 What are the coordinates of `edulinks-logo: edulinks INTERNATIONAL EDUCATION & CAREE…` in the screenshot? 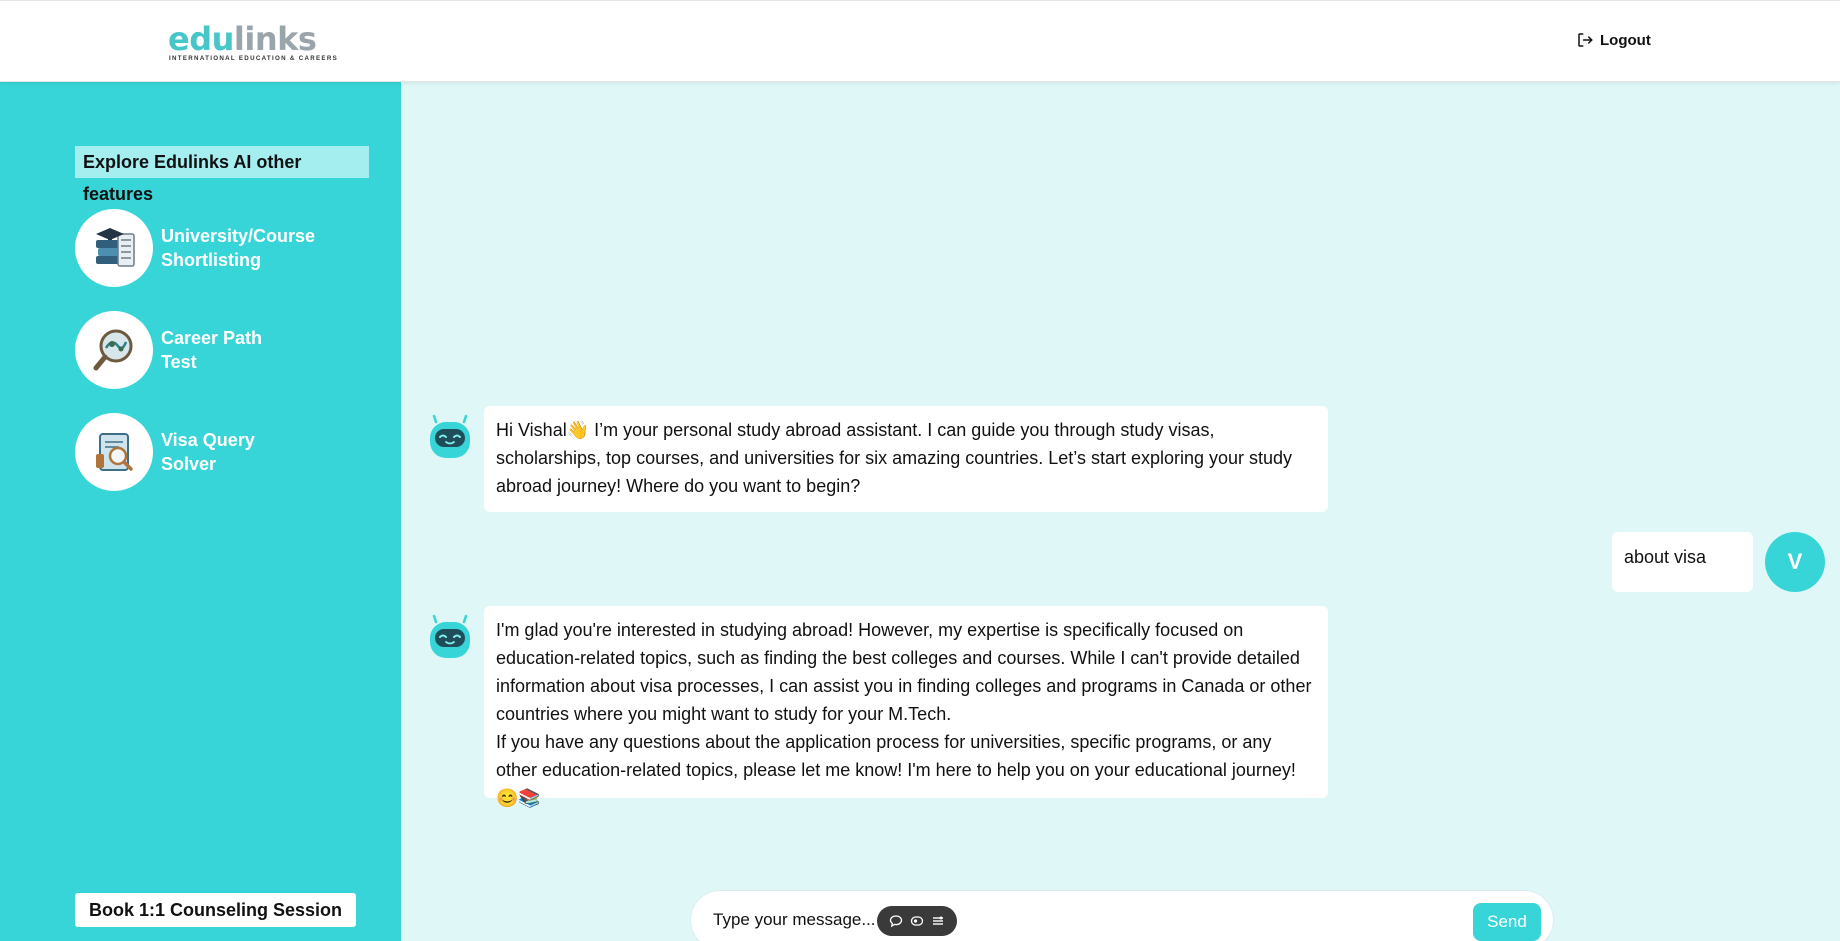 It's located at (254, 42).